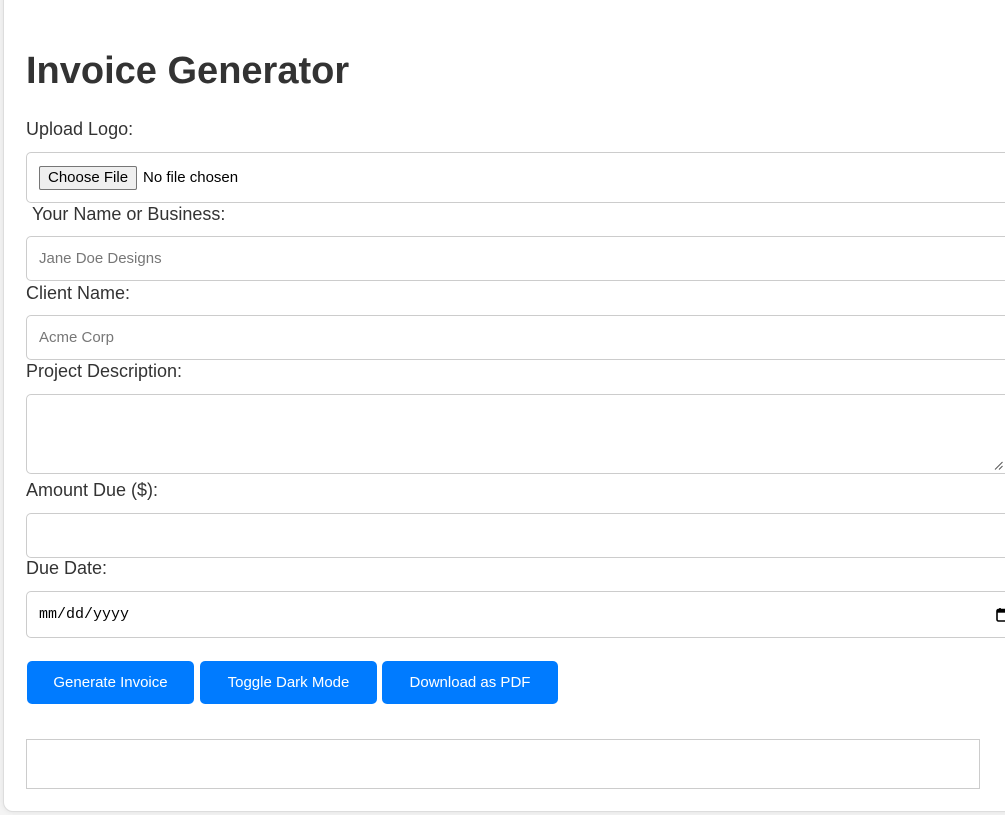 The image size is (1005, 815). What do you see at coordinates (104, 371) in the screenshot?
I see `project-description-label: Project Description:` at bounding box center [104, 371].